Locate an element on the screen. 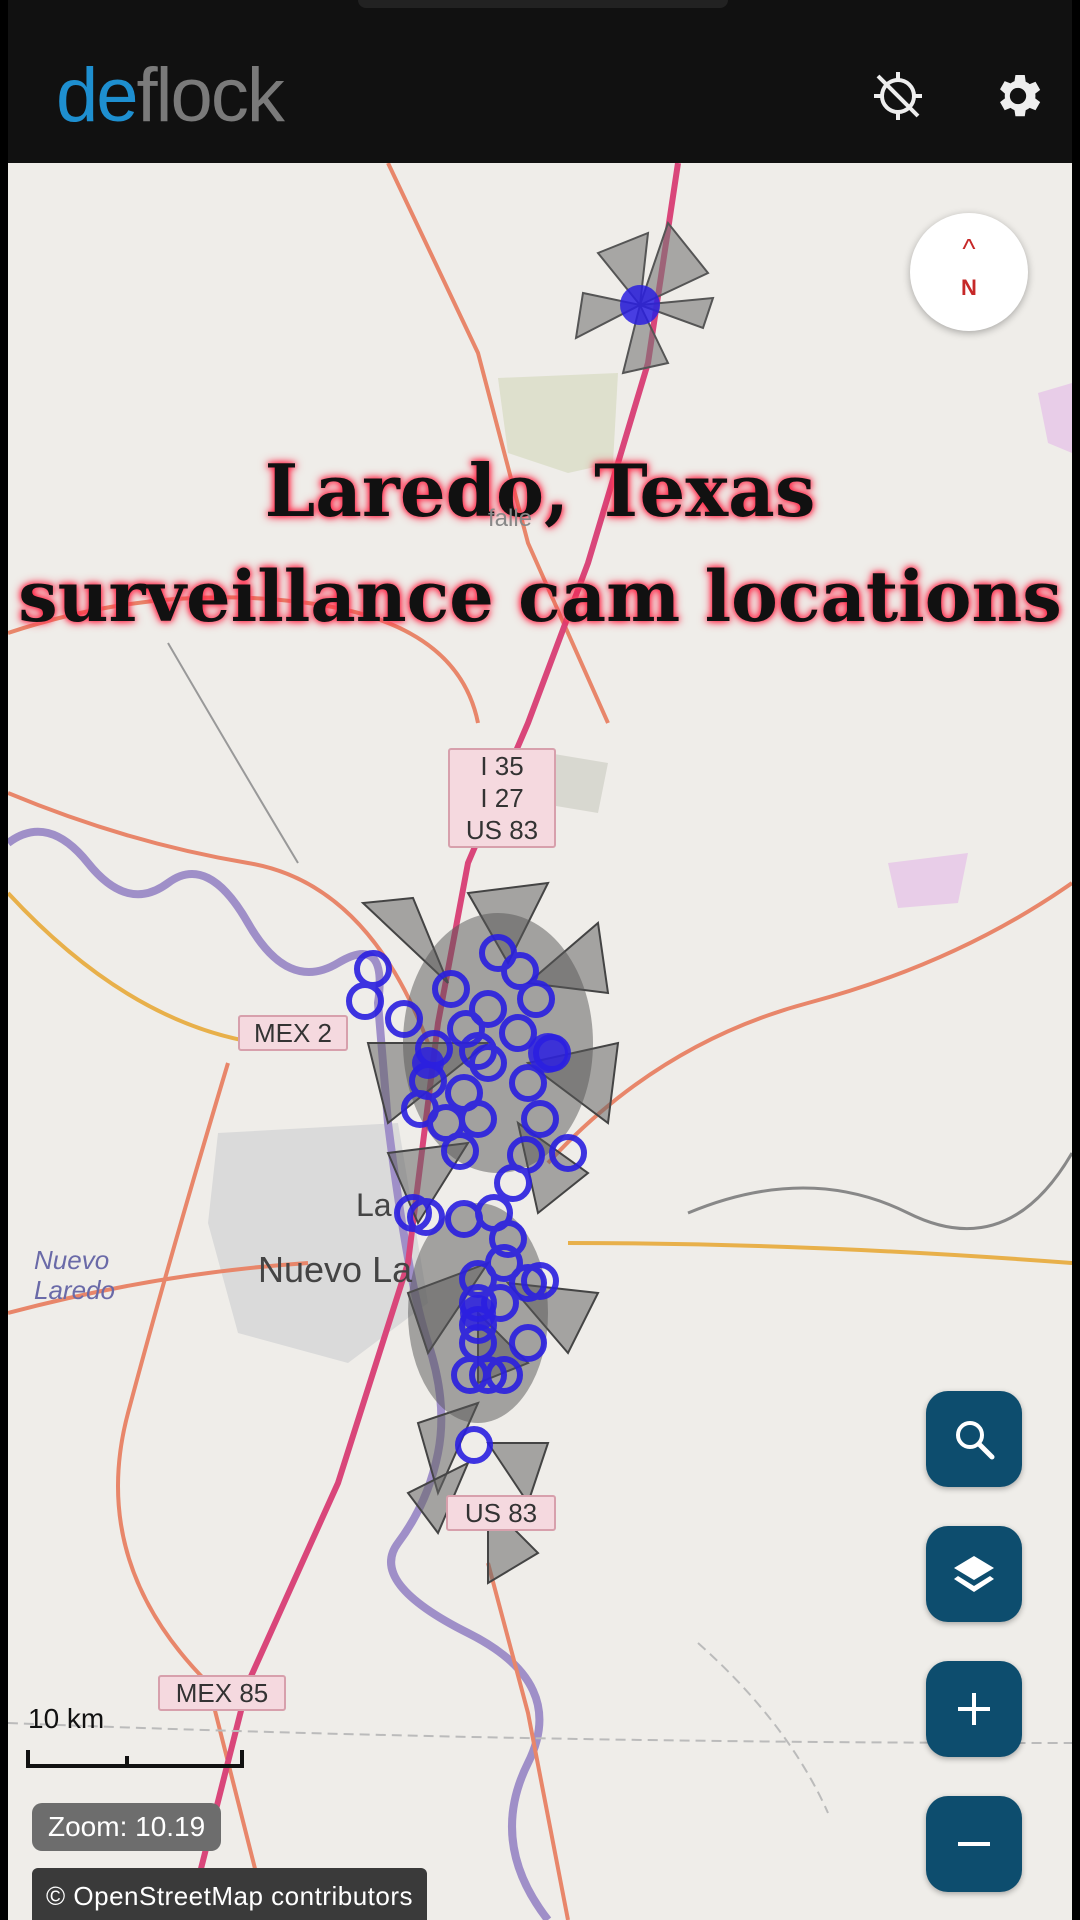 The width and height of the screenshot is (1080, 1920). logo-de: de is located at coordinates (97, 95).